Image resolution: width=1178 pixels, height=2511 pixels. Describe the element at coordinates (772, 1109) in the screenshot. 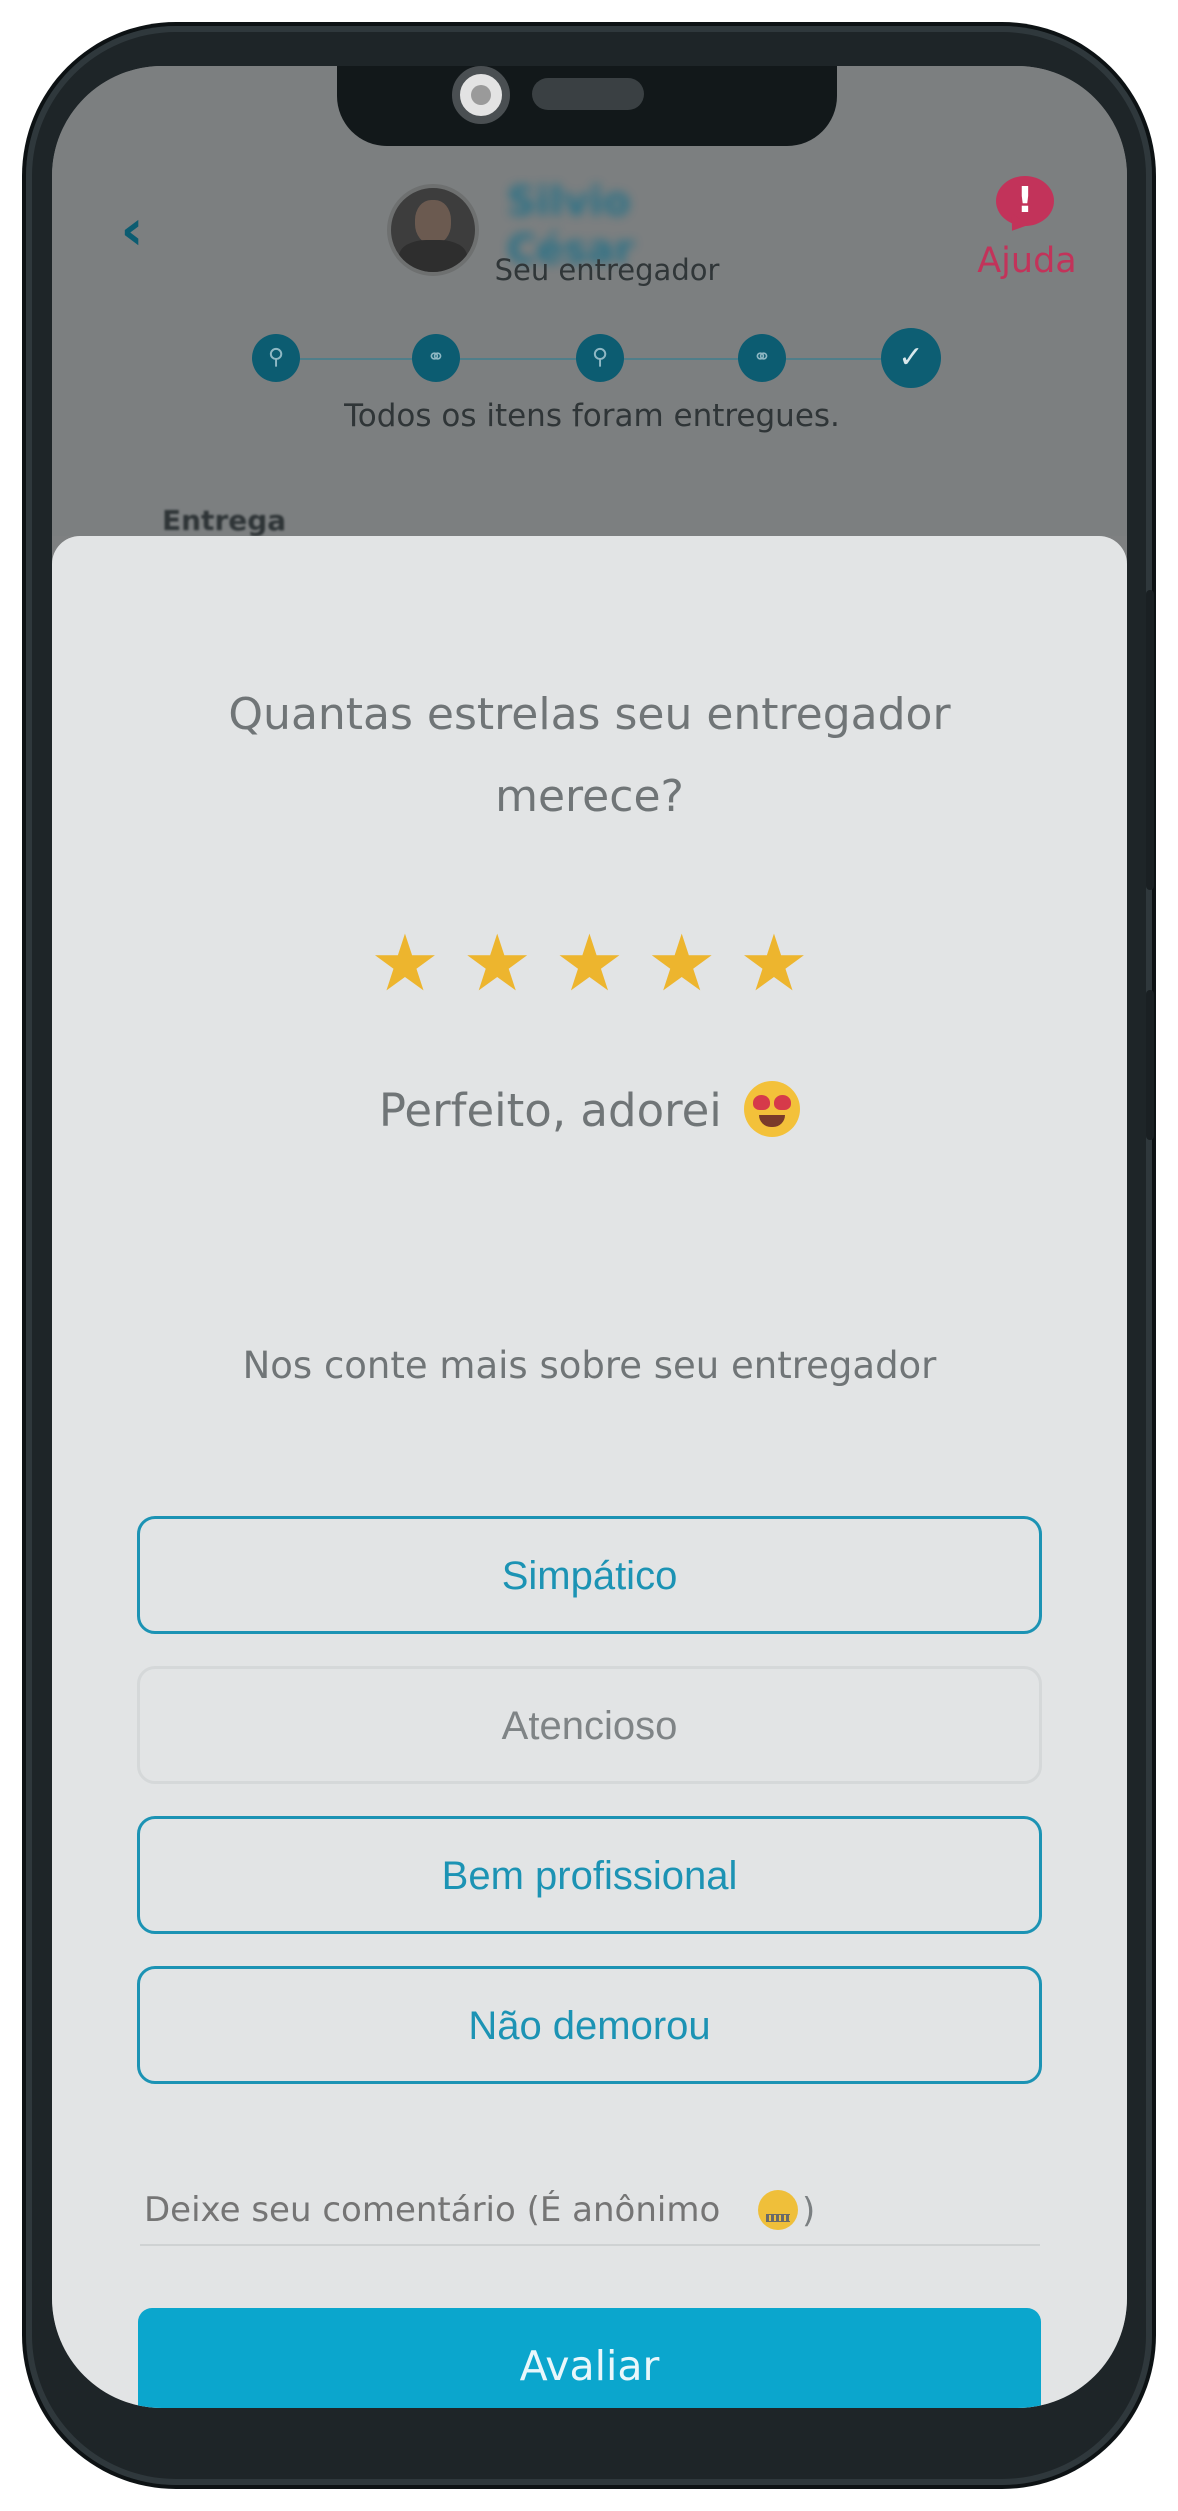

I see `heart-eyes-emoji-icon` at that location.